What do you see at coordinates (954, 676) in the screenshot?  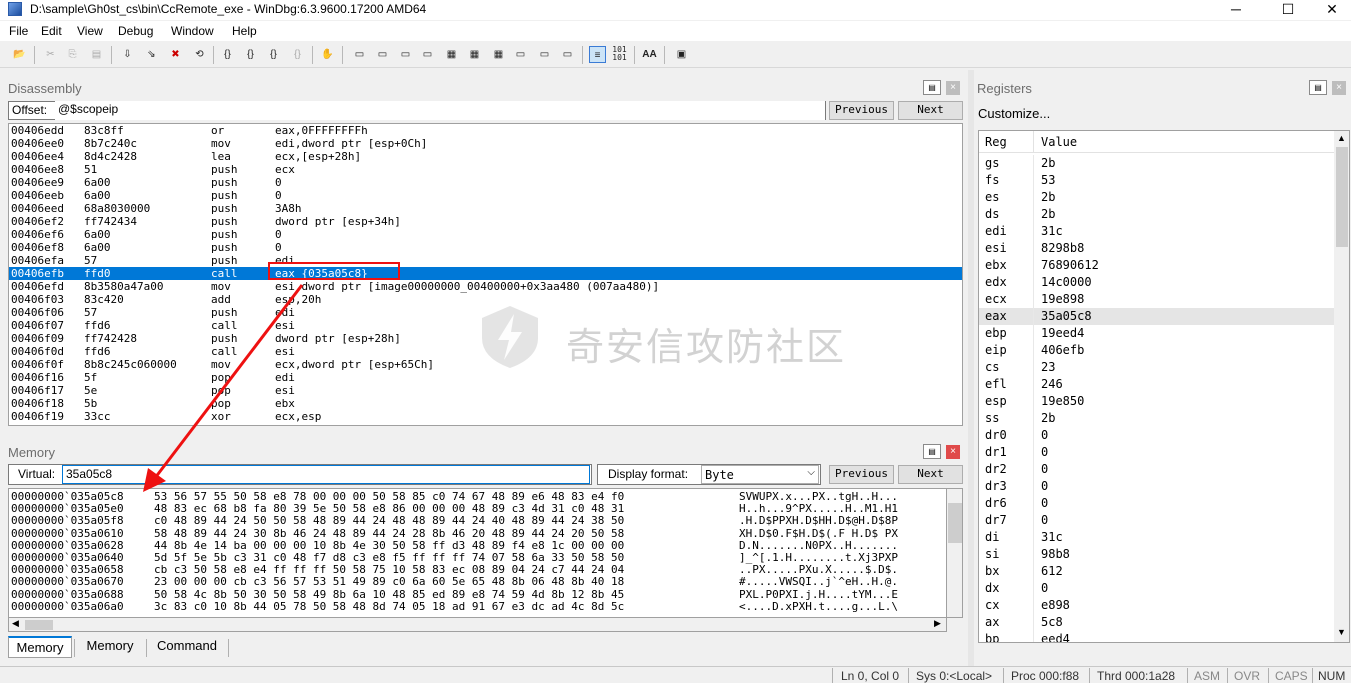 I see `status-sys: Sys 0:<Local>` at bounding box center [954, 676].